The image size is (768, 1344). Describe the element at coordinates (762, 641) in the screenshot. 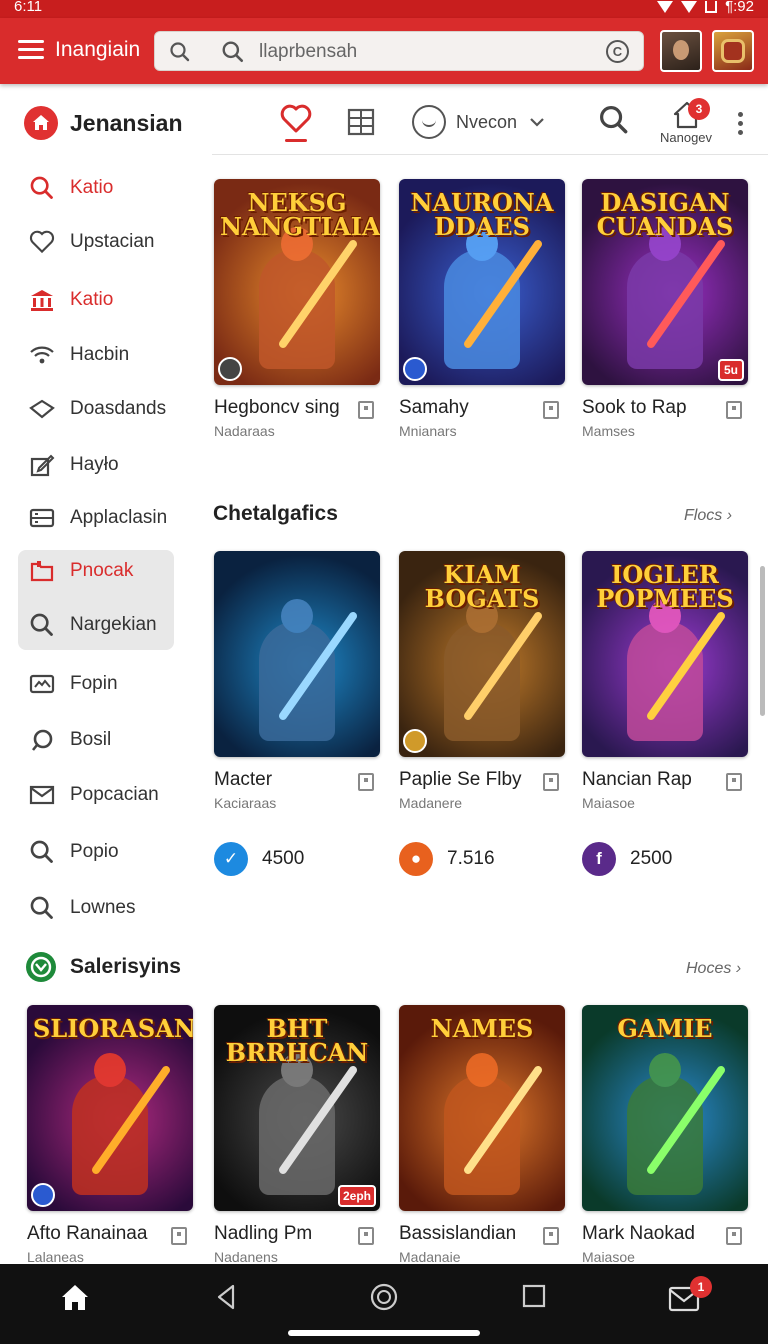

I see `scrollbar` at that location.